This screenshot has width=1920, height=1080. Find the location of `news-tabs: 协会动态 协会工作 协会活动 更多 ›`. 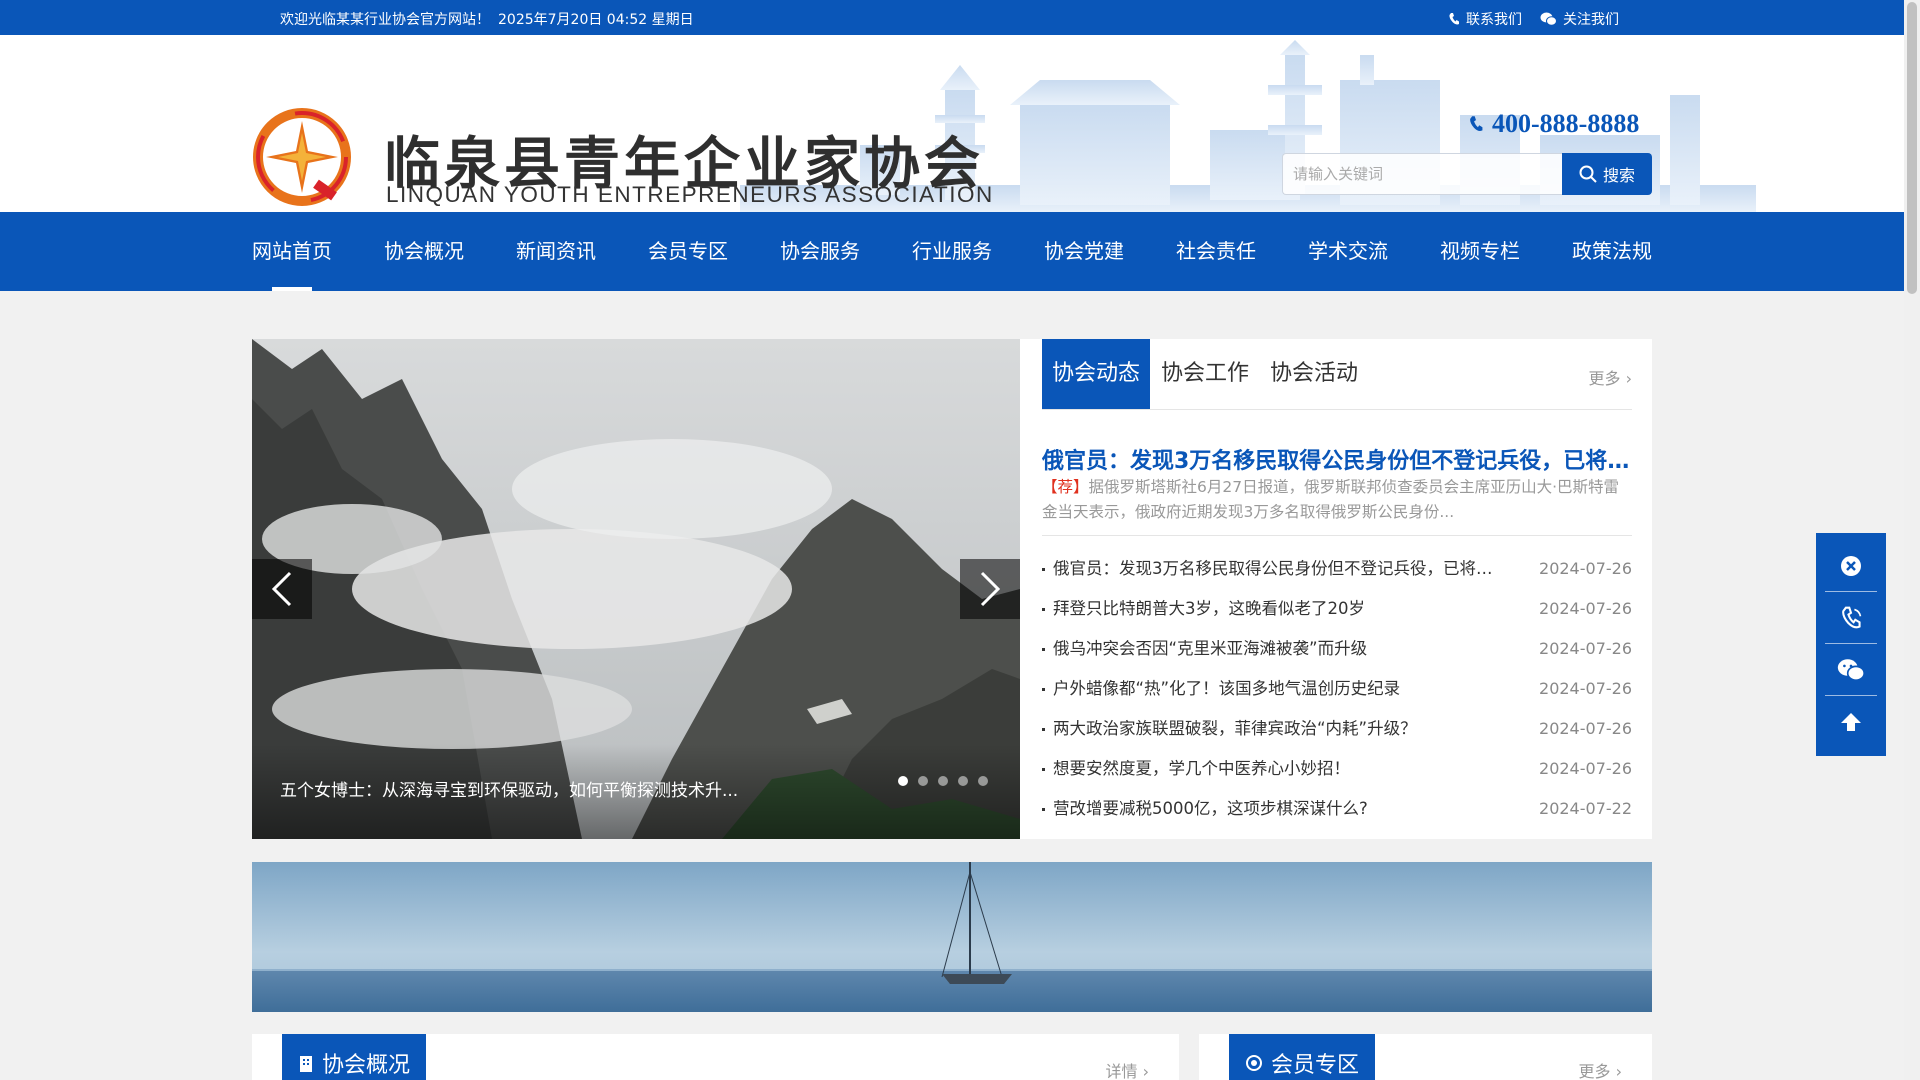

news-tabs: 协会动态 协会工作 协会活动 更多 › is located at coordinates (1337, 374).